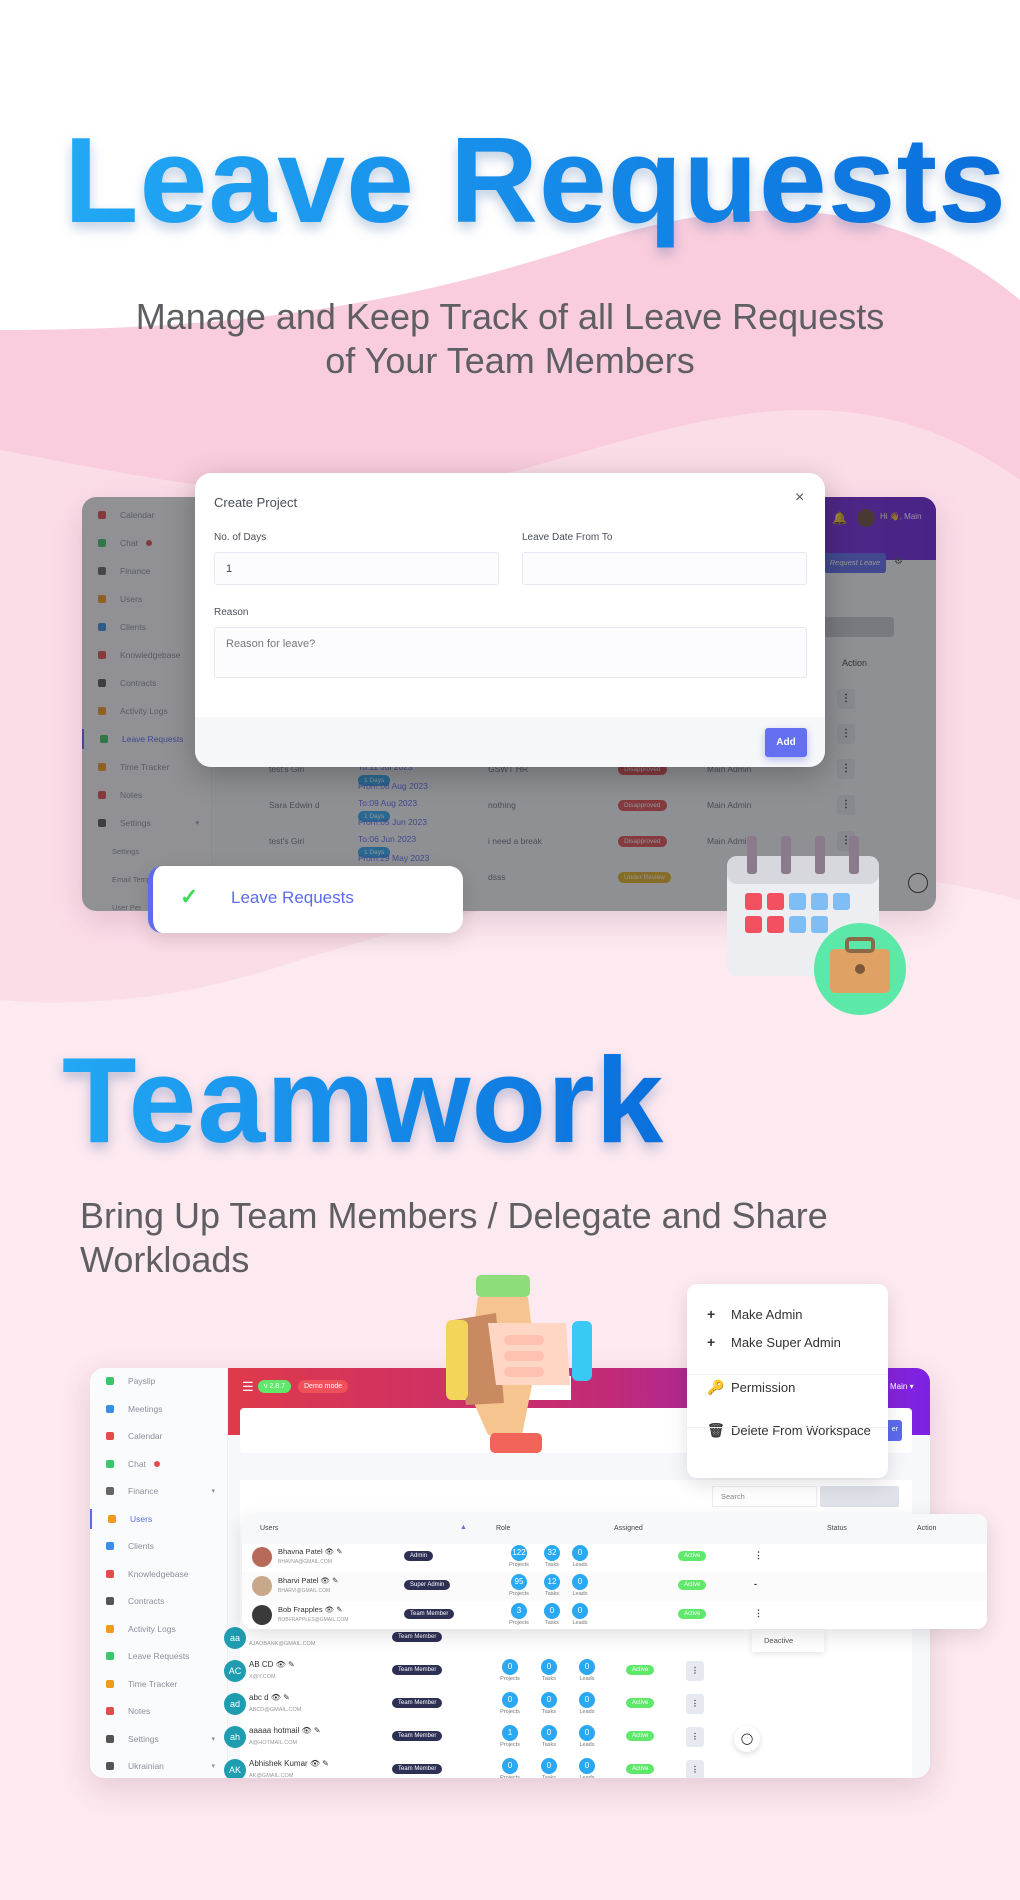 Image resolution: width=1020 pixels, height=1900 pixels. What do you see at coordinates (143, 1491) in the screenshot?
I see `sidebar-item-label: Finance` at bounding box center [143, 1491].